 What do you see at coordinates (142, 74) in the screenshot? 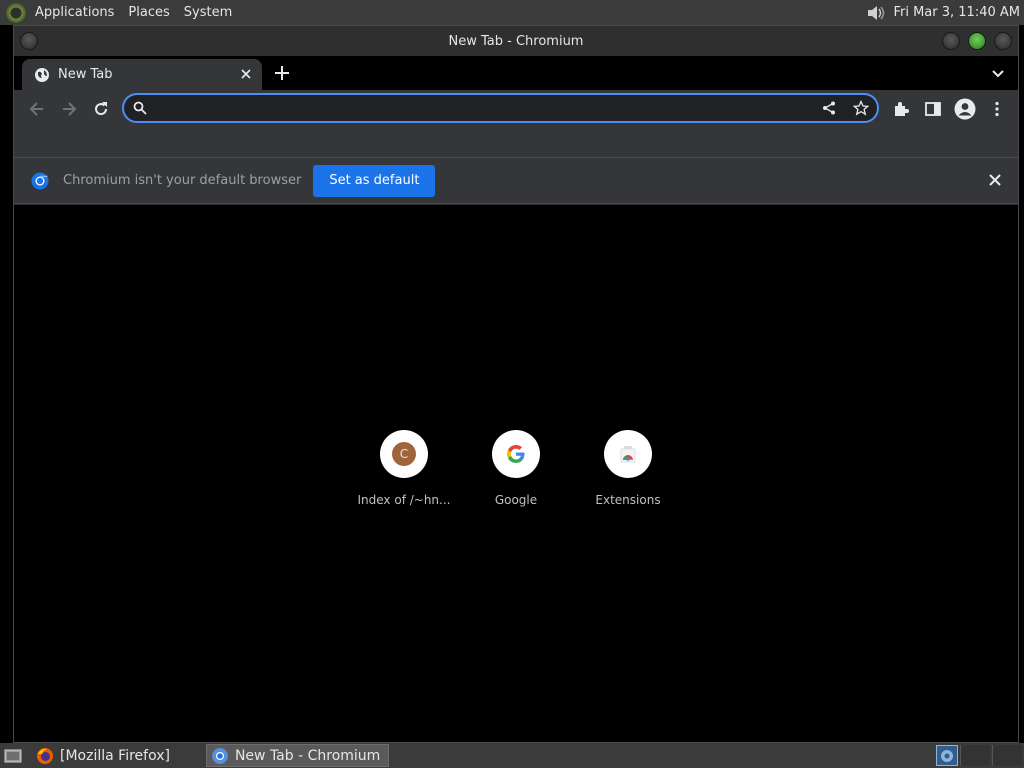
I see `tab-new-tab: New Tab` at bounding box center [142, 74].